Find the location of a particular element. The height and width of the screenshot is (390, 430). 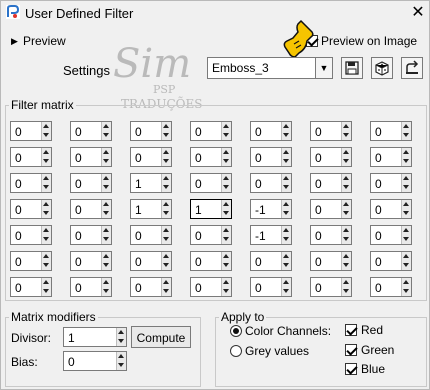

preview-on-image-label: Preview on Image is located at coordinates (369, 41).